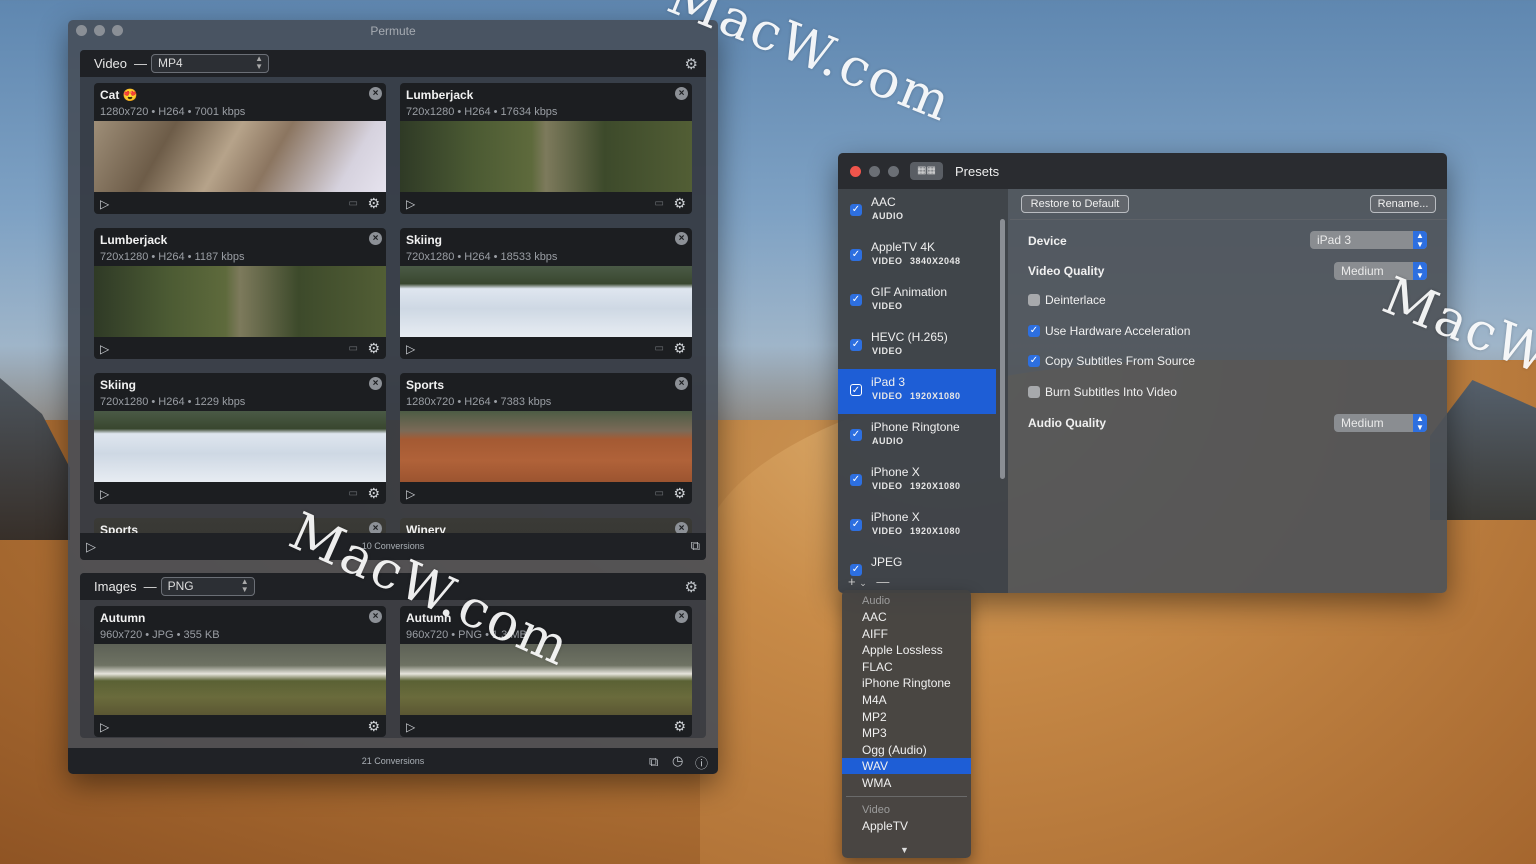 The height and width of the screenshot is (864, 1536). Describe the element at coordinates (210, 63) in the screenshot. I see `video-format-select: MP4 ▲ ▼` at that location.